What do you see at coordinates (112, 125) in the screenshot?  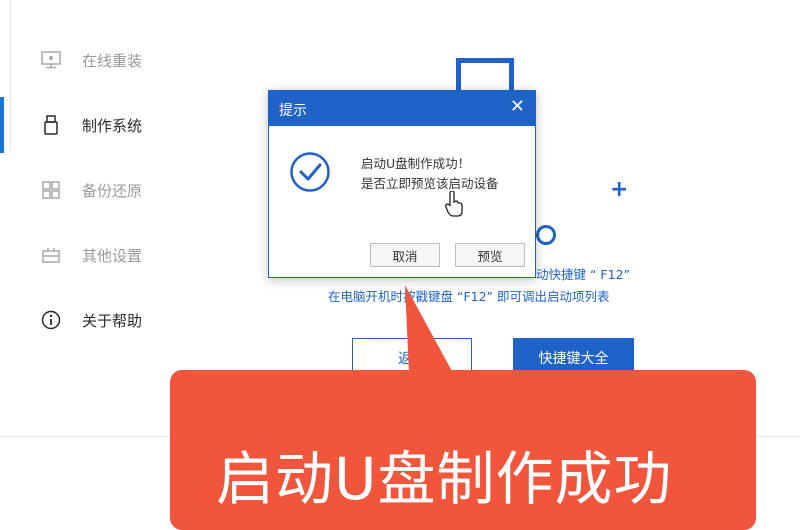 I see `sidebar-item-label: 制作系统` at bounding box center [112, 125].